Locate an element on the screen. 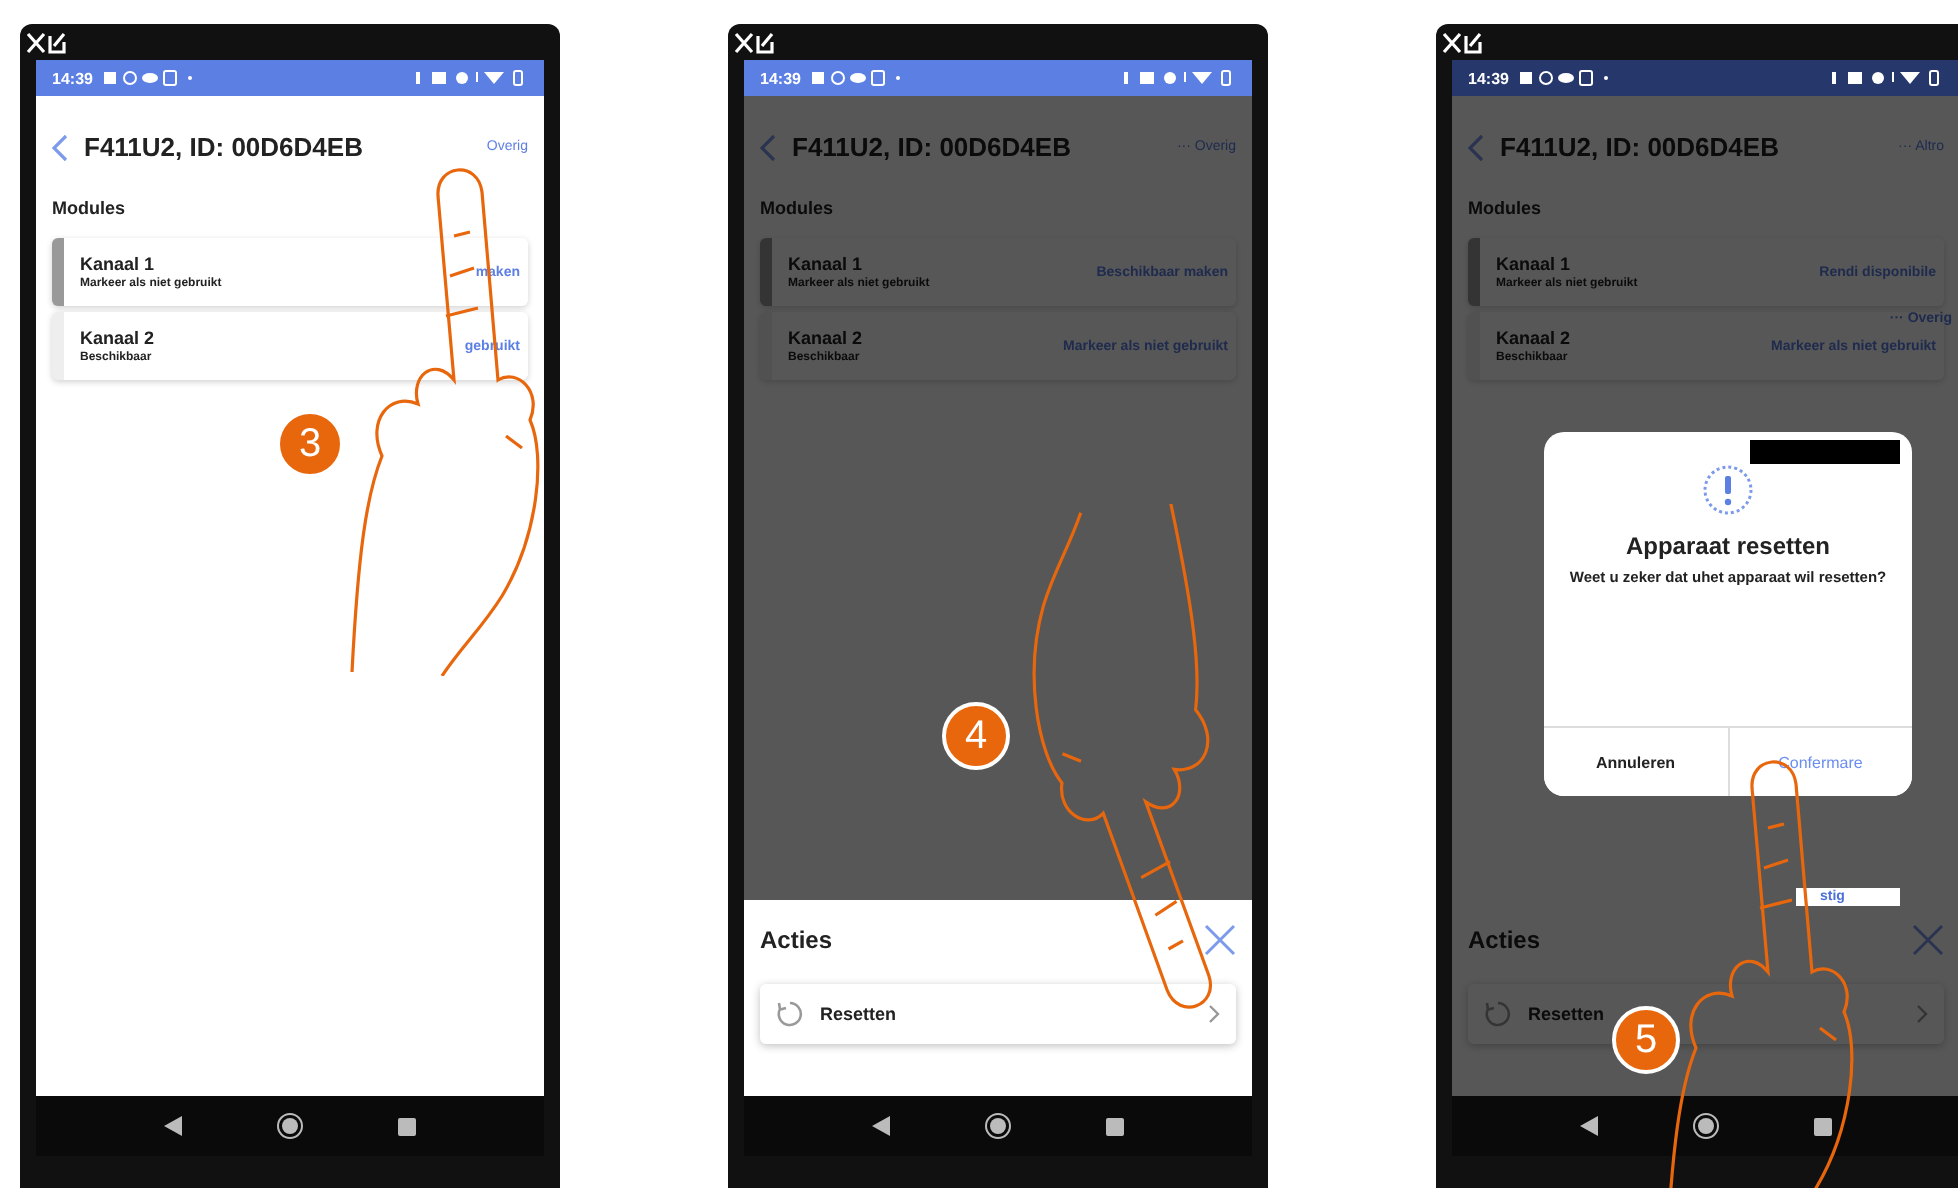  dialog-title: Apparaat resetten is located at coordinates (1728, 546).